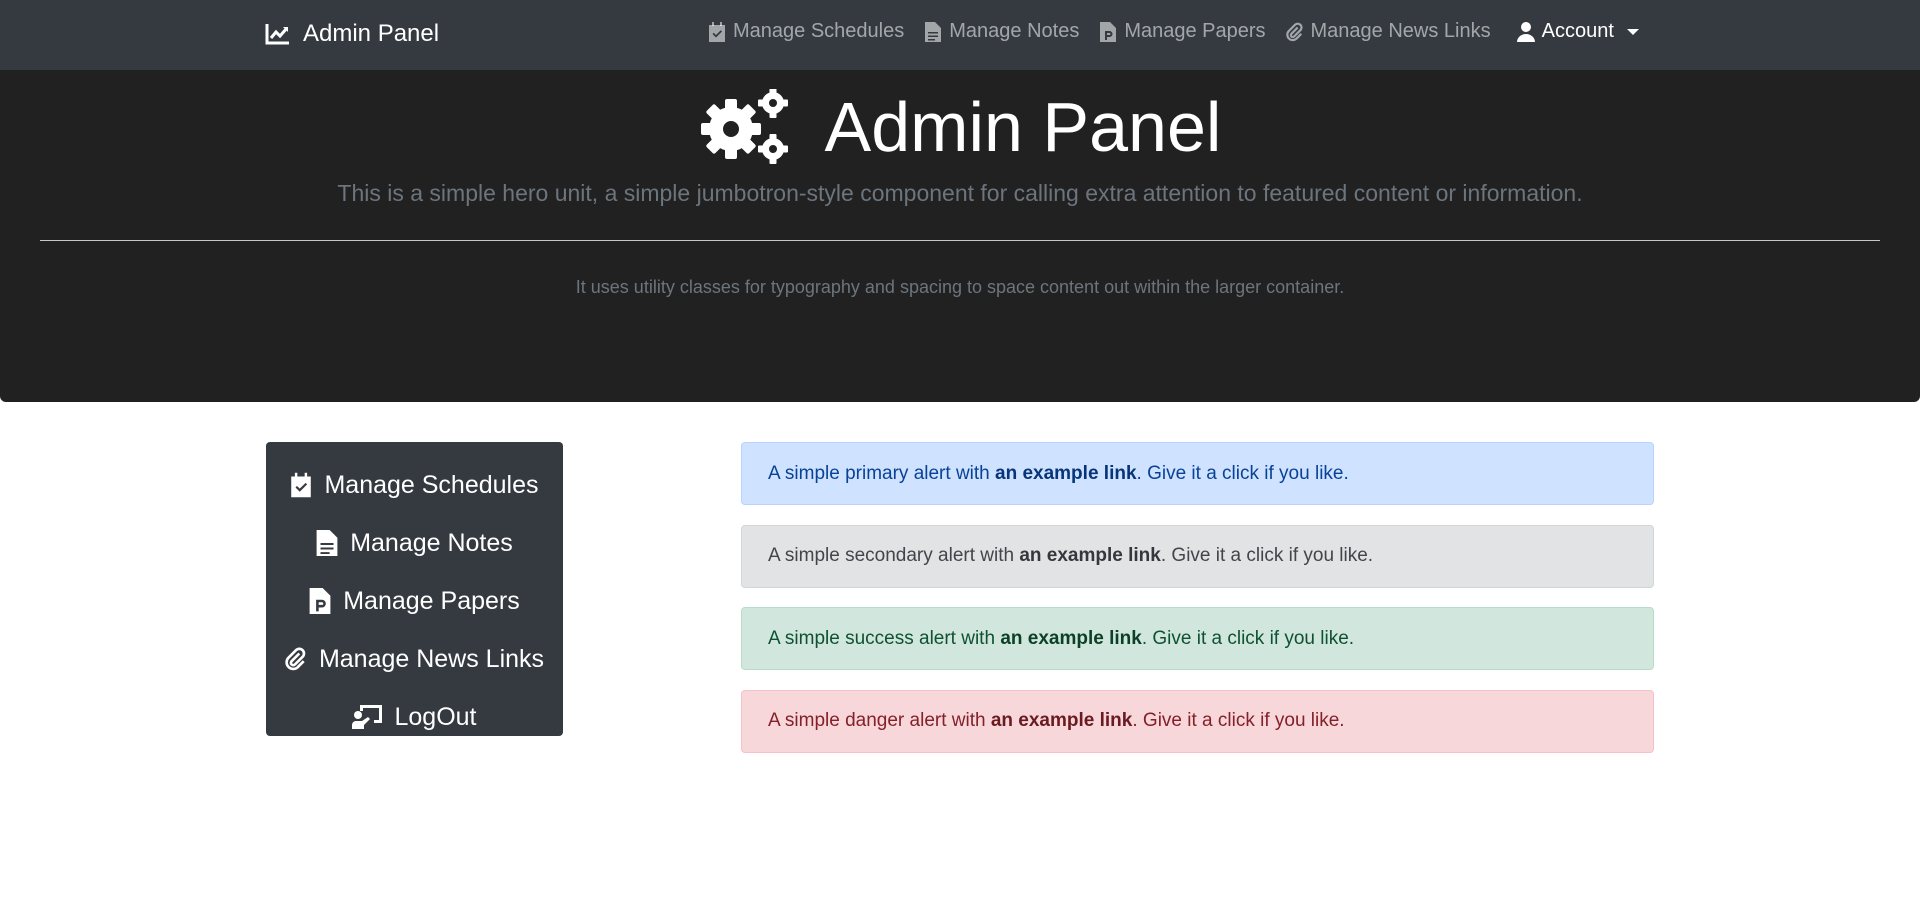  What do you see at coordinates (277, 34) in the screenshot?
I see `chart-line-icon` at bounding box center [277, 34].